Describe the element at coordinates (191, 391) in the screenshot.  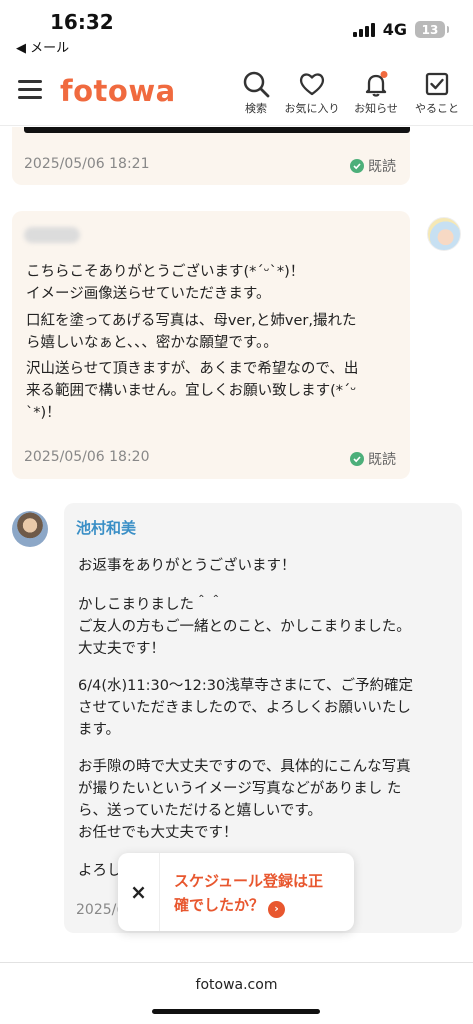
I see `message-line: 来る範囲で構いません。宜しくお願い致します(*´ᵕ` at that location.